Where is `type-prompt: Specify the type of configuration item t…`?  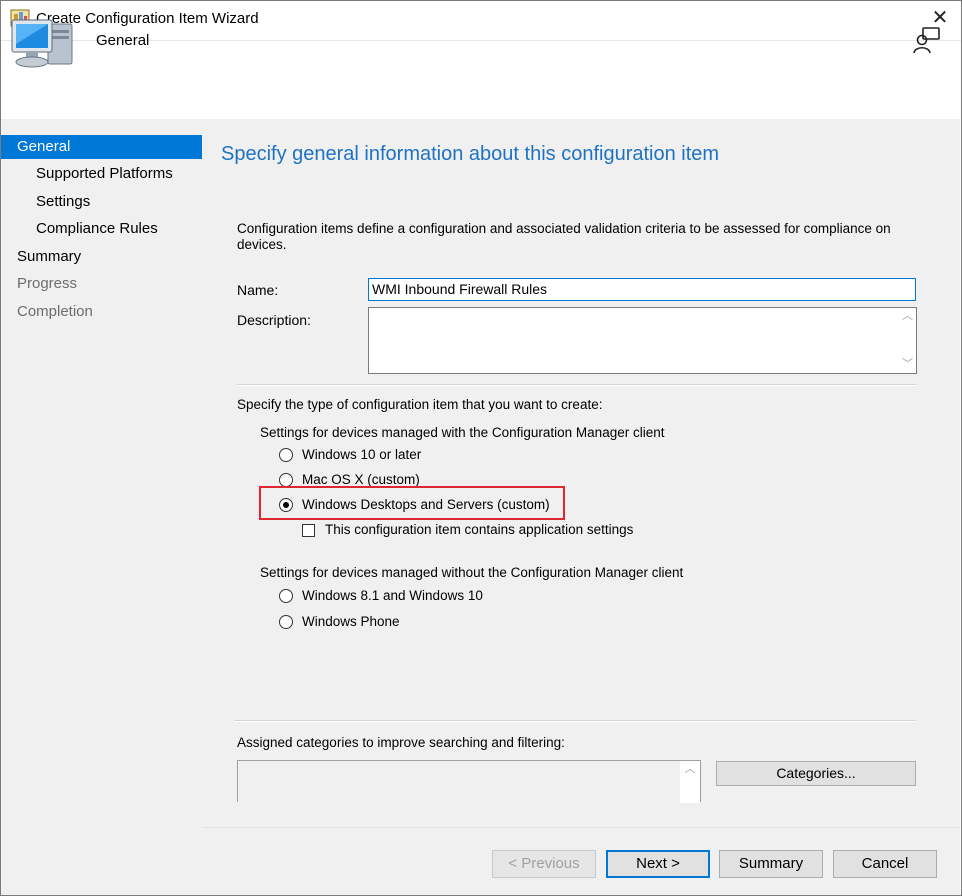
type-prompt: Specify the type of configuration item t… is located at coordinates (420, 404).